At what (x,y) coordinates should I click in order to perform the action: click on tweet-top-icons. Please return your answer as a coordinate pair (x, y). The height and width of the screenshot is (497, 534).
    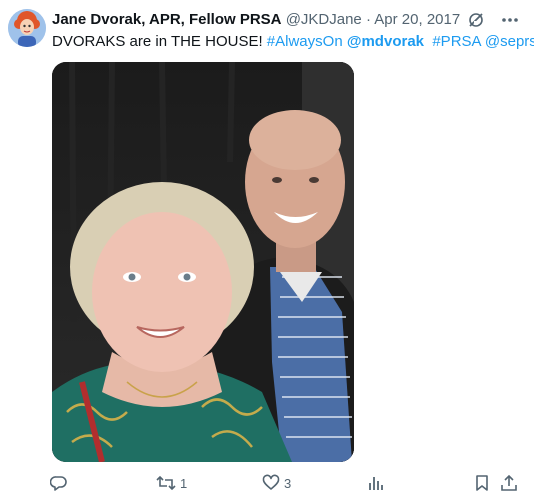
    Looking at the image, I should click on (493, 20).